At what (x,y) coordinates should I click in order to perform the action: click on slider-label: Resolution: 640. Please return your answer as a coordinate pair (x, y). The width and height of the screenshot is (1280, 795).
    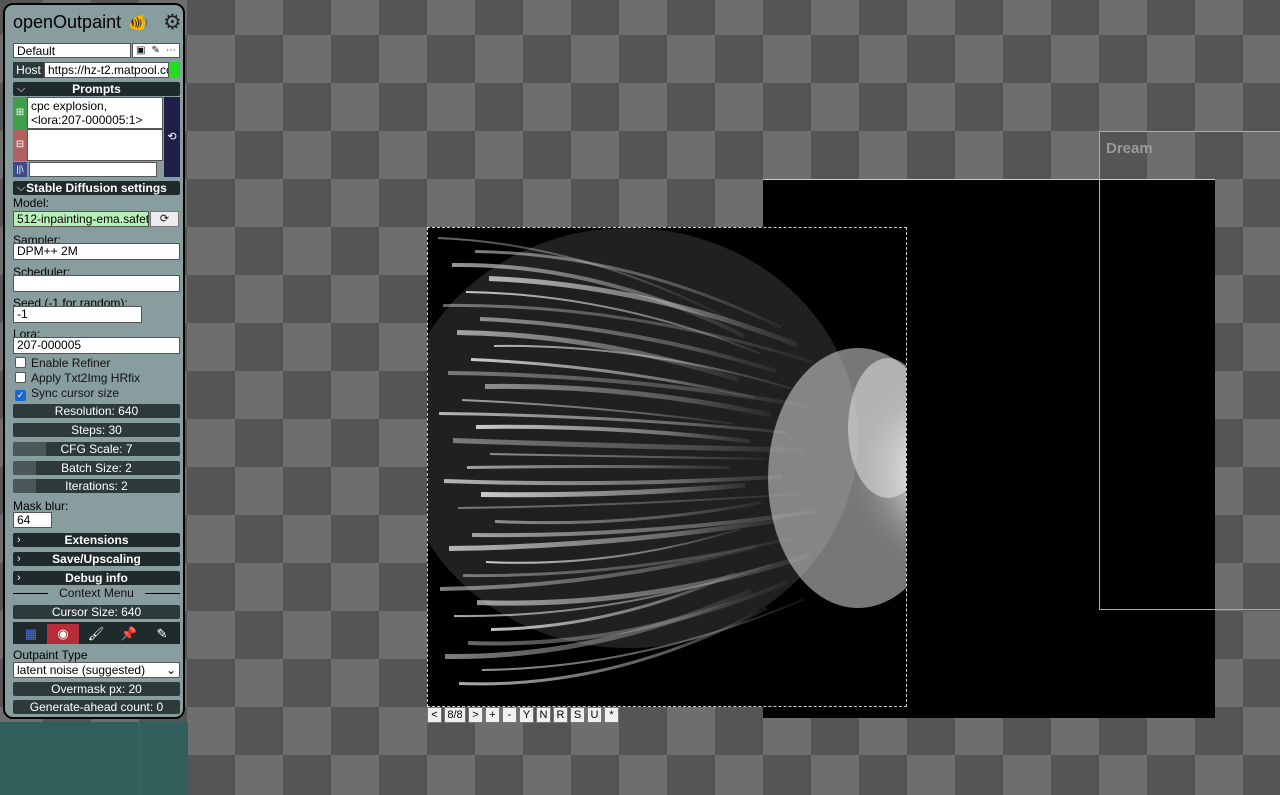
    Looking at the image, I should click on (96, 411).